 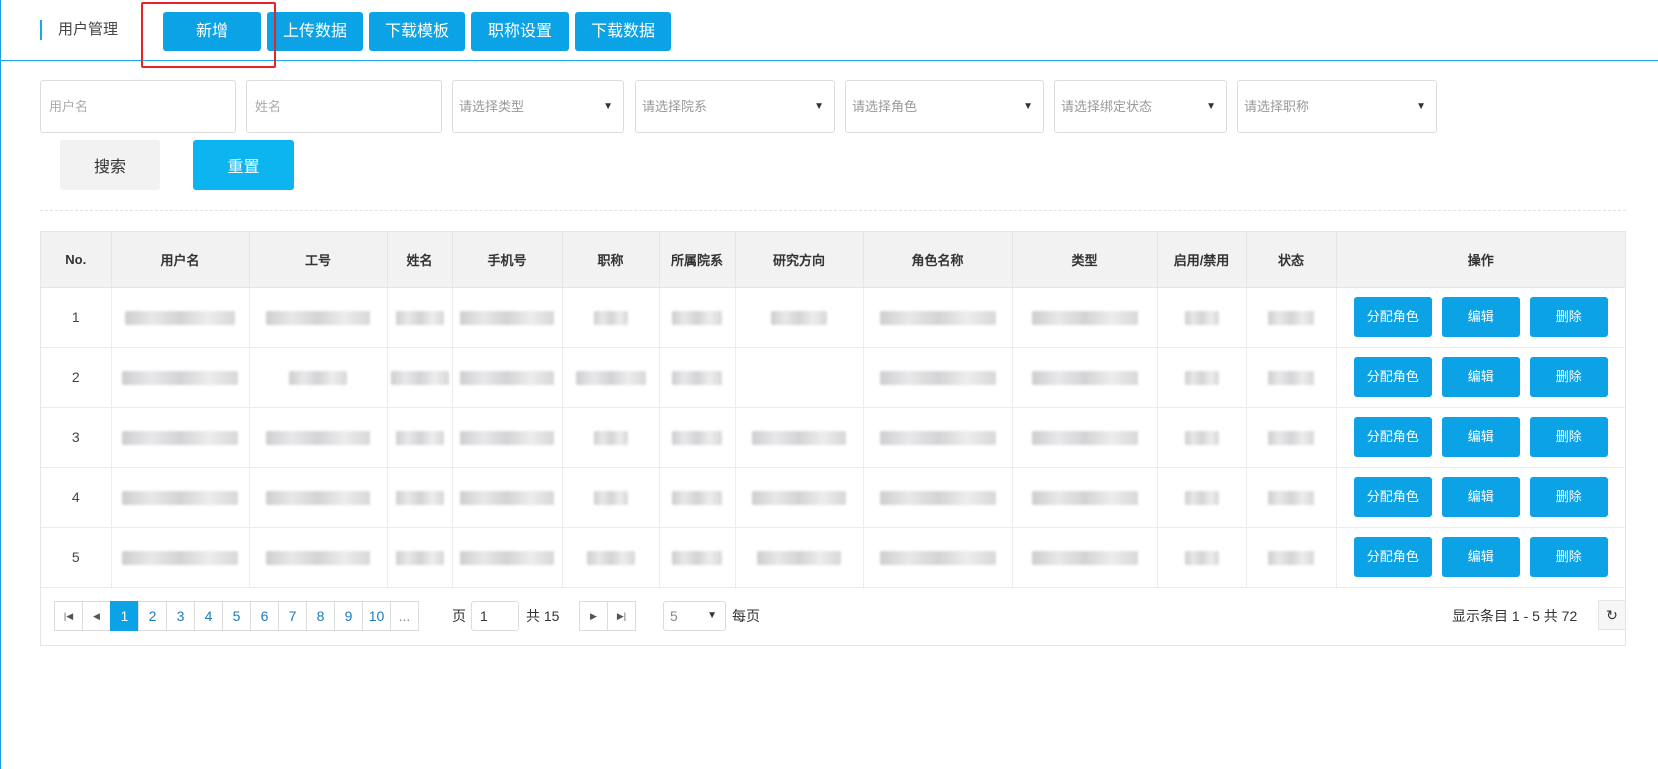 What do you see at coordinates (320, 616) in the screenshot?
I see `page-number: 8` at bounding box center [320, 616].